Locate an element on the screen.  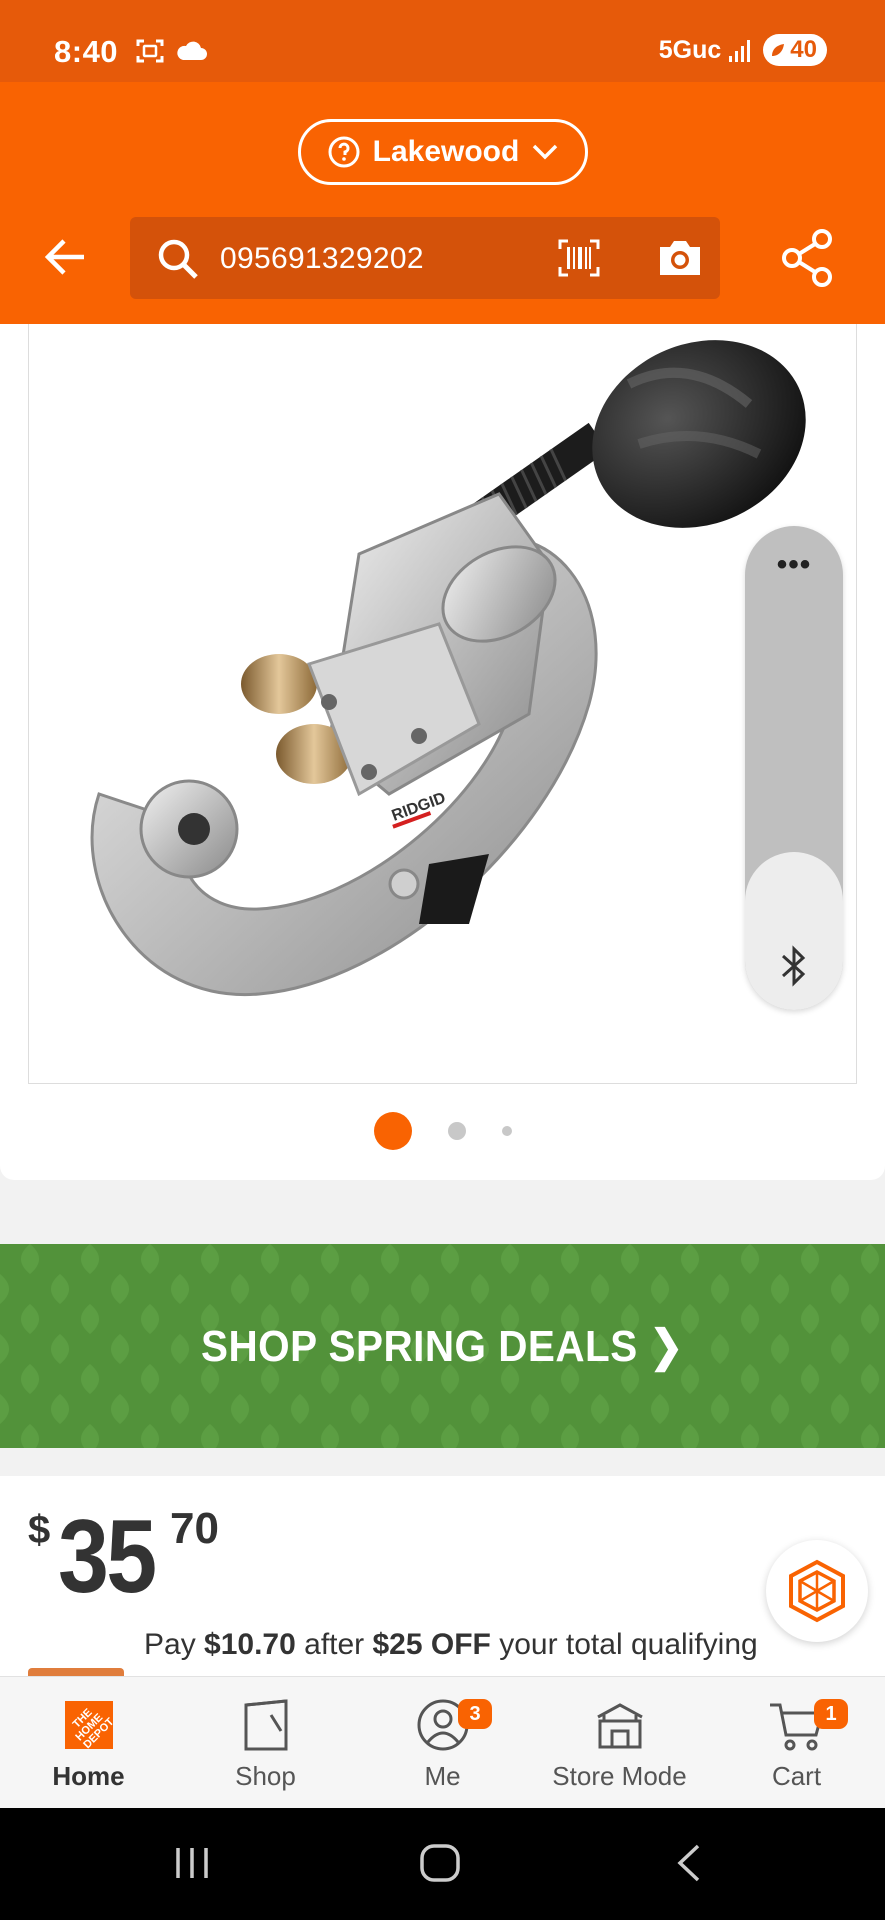
floating-assistant-panel: ••• is located at coordinates (794, 768).